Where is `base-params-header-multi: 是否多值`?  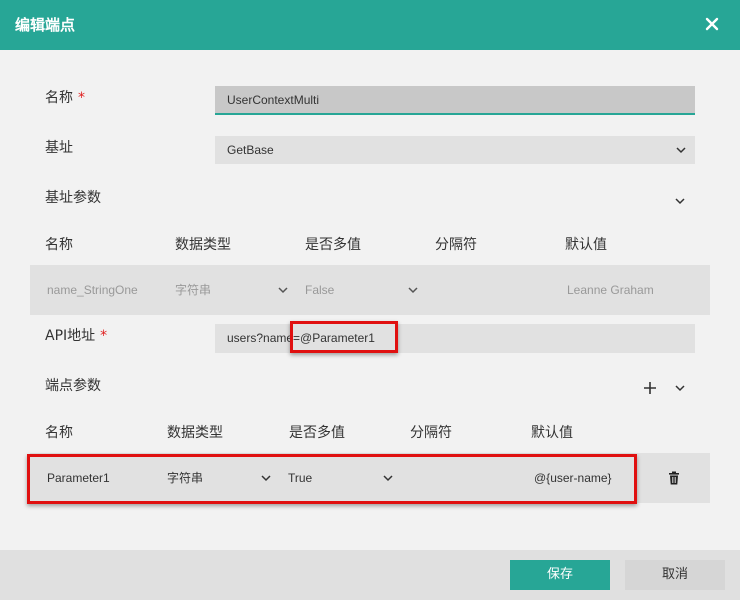 base-params-header-multi: 是否多值 is located at coordinates (333, 245).